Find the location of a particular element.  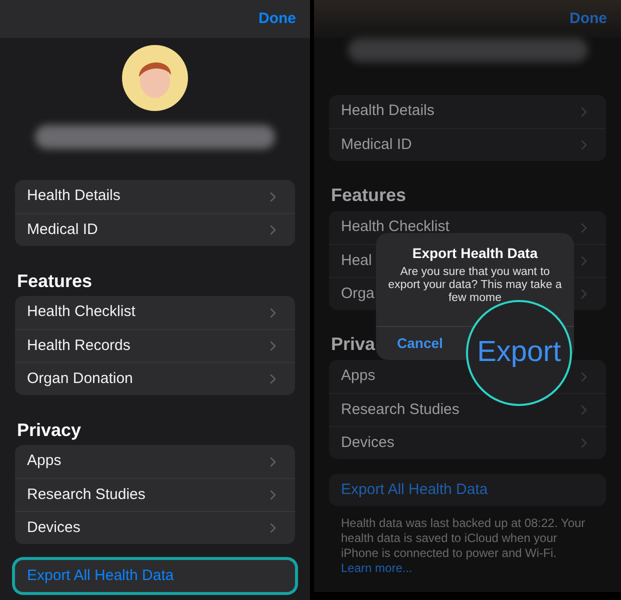

settings-row: Organ Donation is located at coordinates (155, 378).